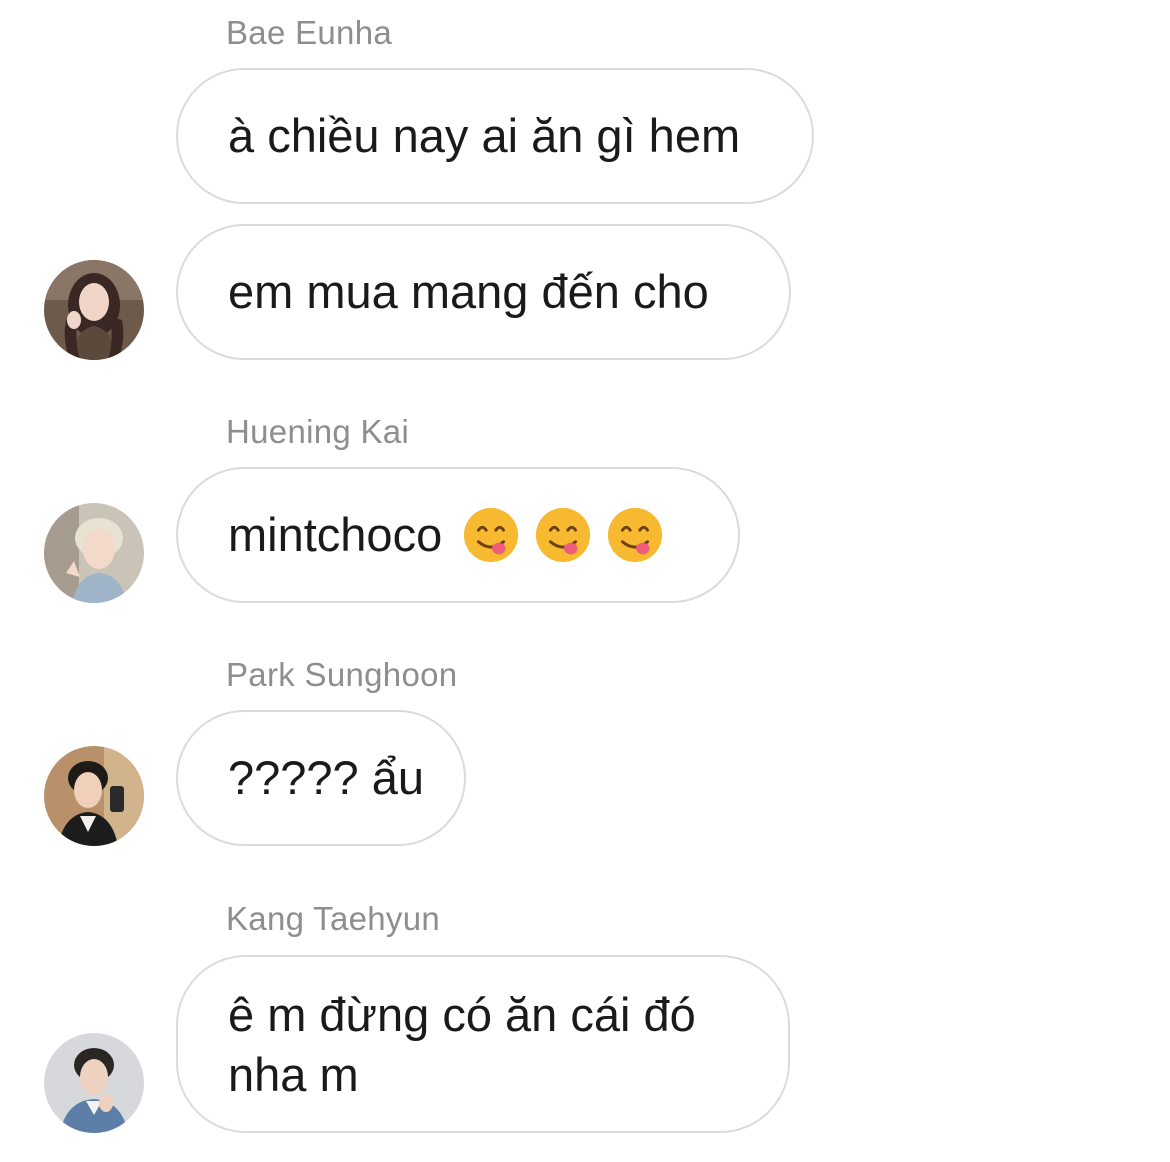 This screenshot has height=1162, width=1170. I want to click on message-bubble: ê m đừng có ăn cái đó nha m, so click(483, 1044).